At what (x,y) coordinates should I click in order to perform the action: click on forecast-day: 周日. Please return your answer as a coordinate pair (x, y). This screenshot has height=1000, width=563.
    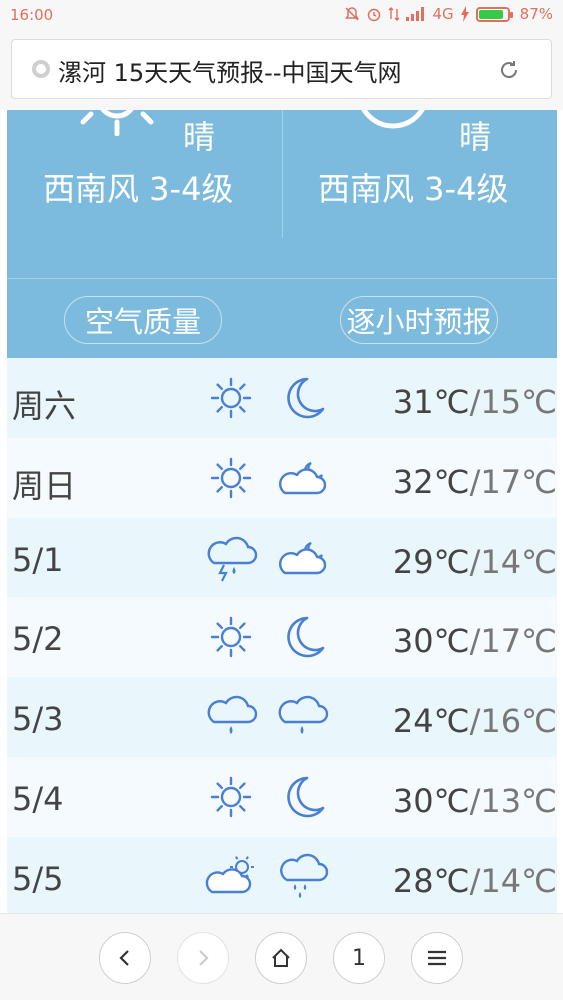
    Looking at the image, I should click on (44, 485).